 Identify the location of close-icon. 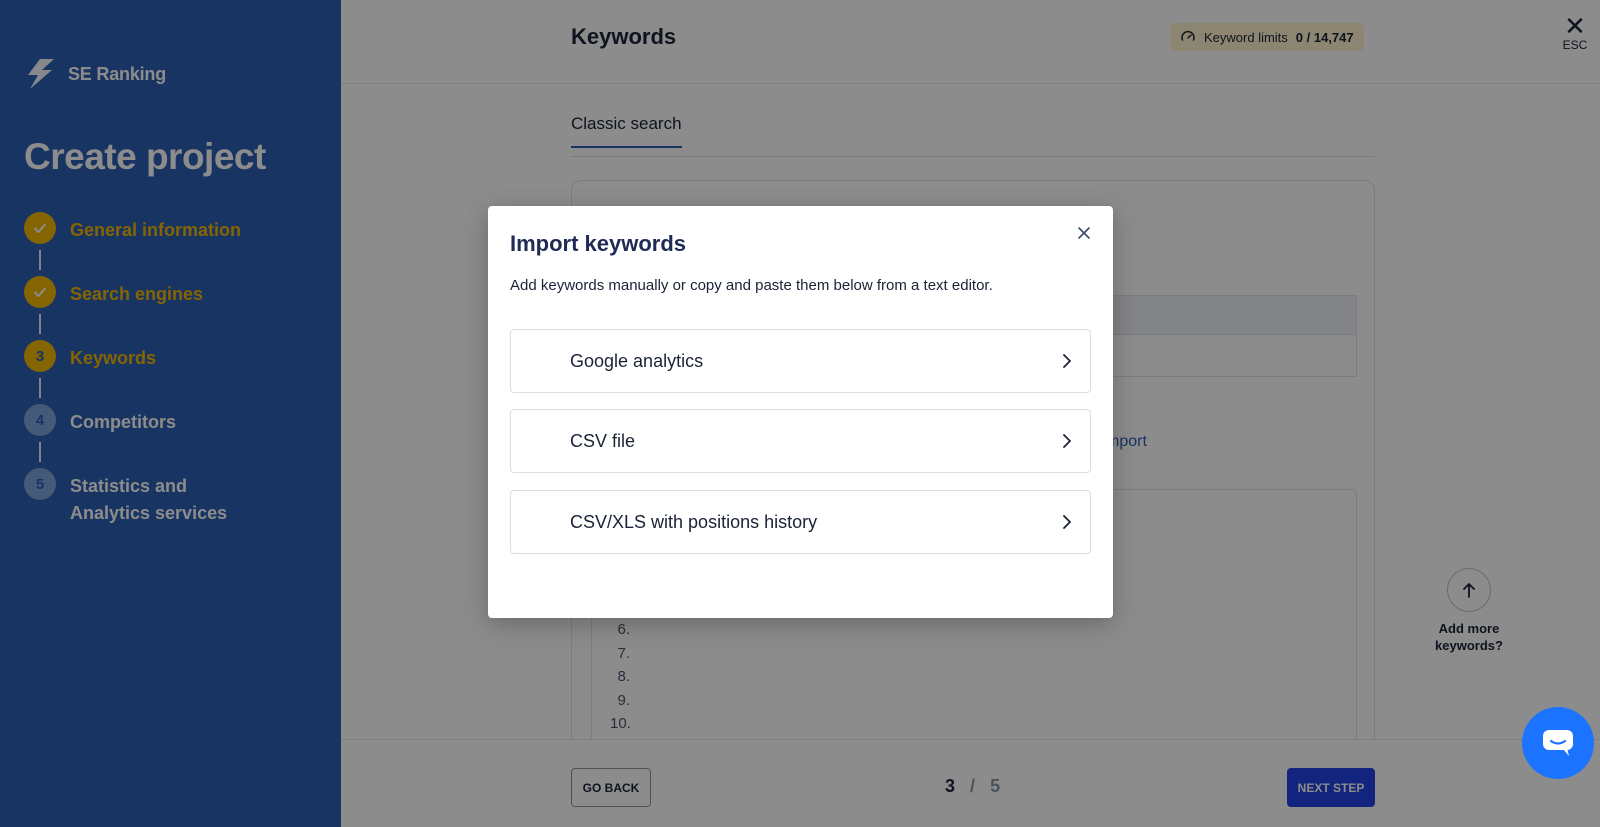
(1084, 233).